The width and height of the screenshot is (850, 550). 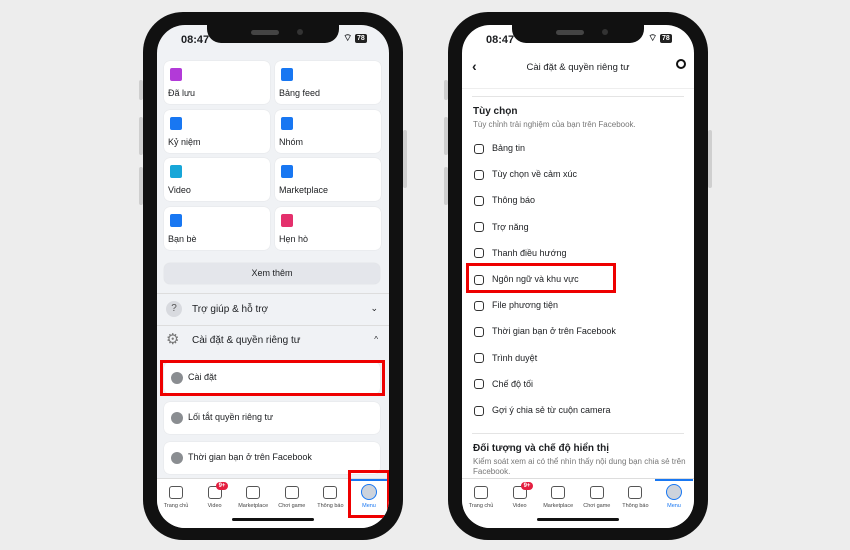 I want to click on settings-item-camera: Gợi ý chia sẻ từ cuộn camera, so click(x=542, y=410).